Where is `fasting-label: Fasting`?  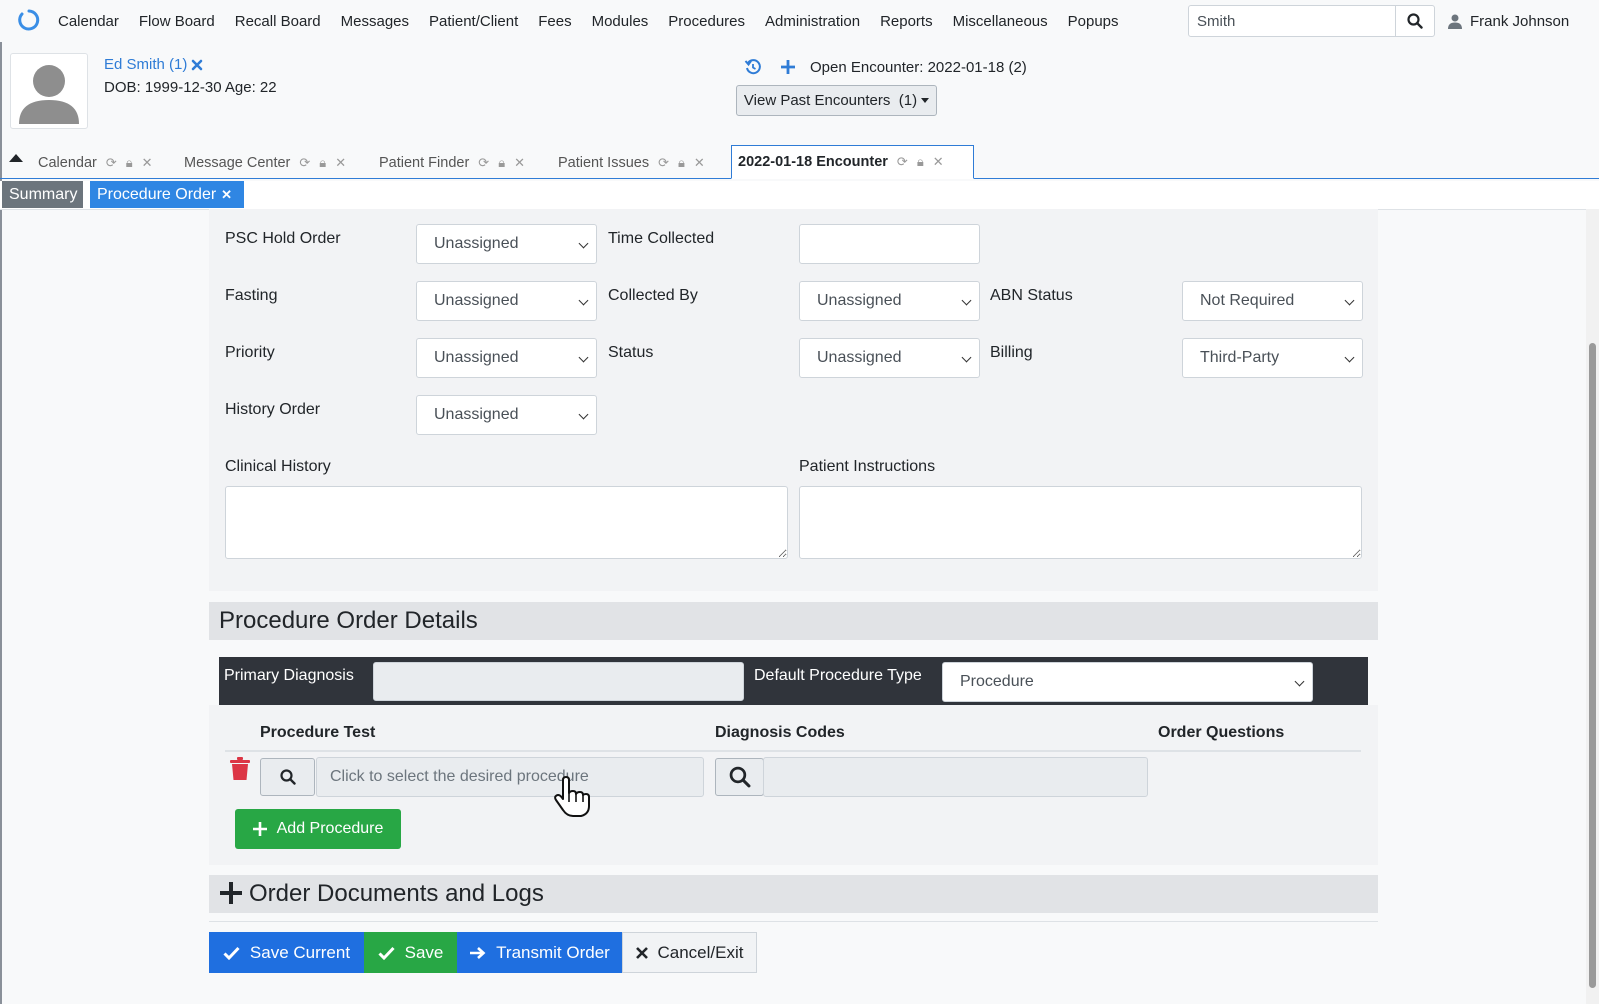
fasting-label: Fasting is located at coordinates (251, 295).